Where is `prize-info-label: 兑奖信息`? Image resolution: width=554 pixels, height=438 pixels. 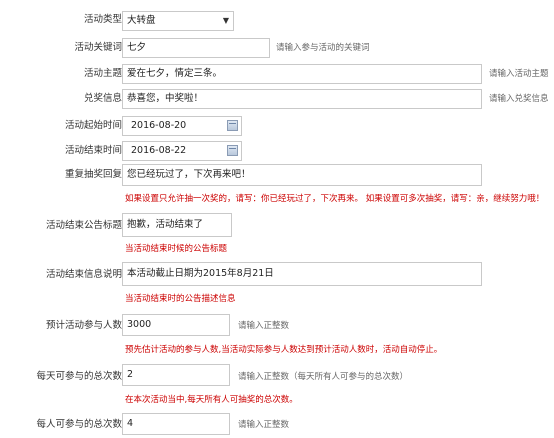
prize-info-label: 兑奖信息 is located at coordinates (102, 98).